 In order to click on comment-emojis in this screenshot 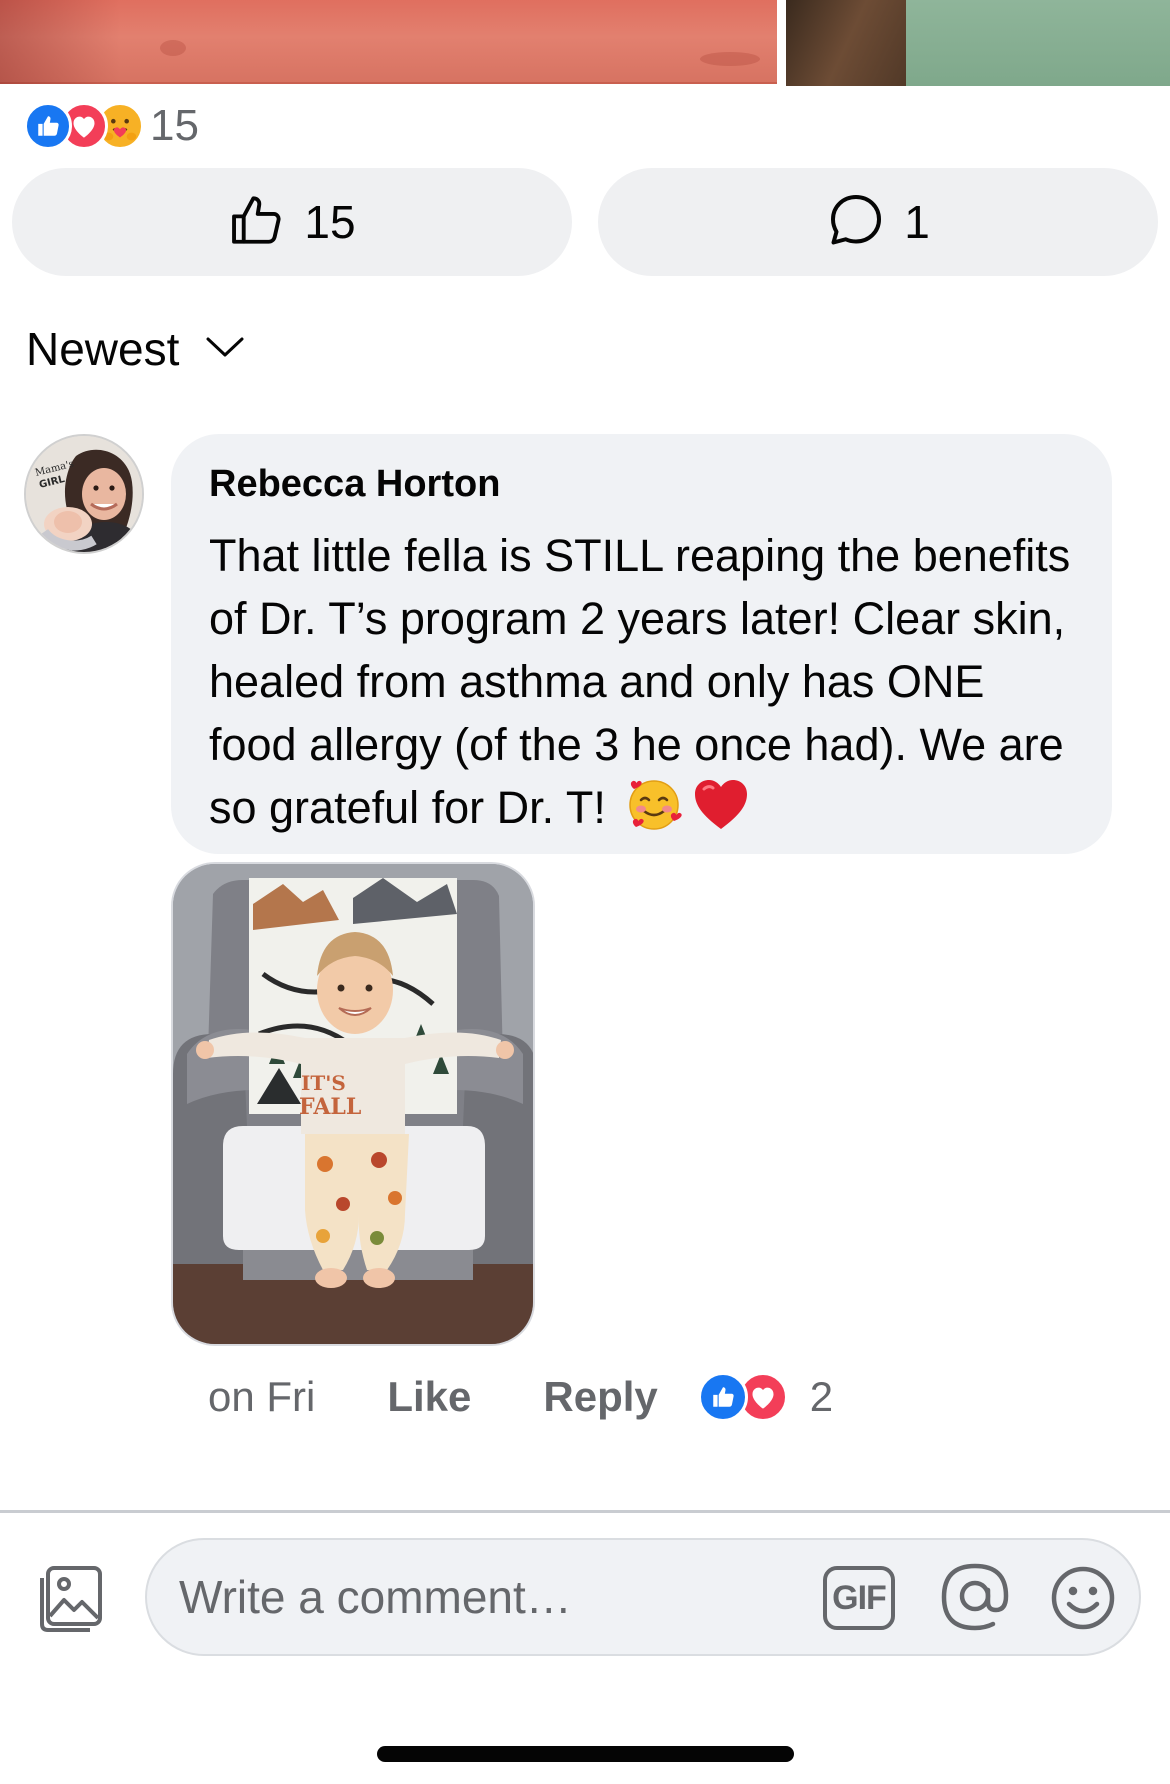, I will do `click(688, 813)`.